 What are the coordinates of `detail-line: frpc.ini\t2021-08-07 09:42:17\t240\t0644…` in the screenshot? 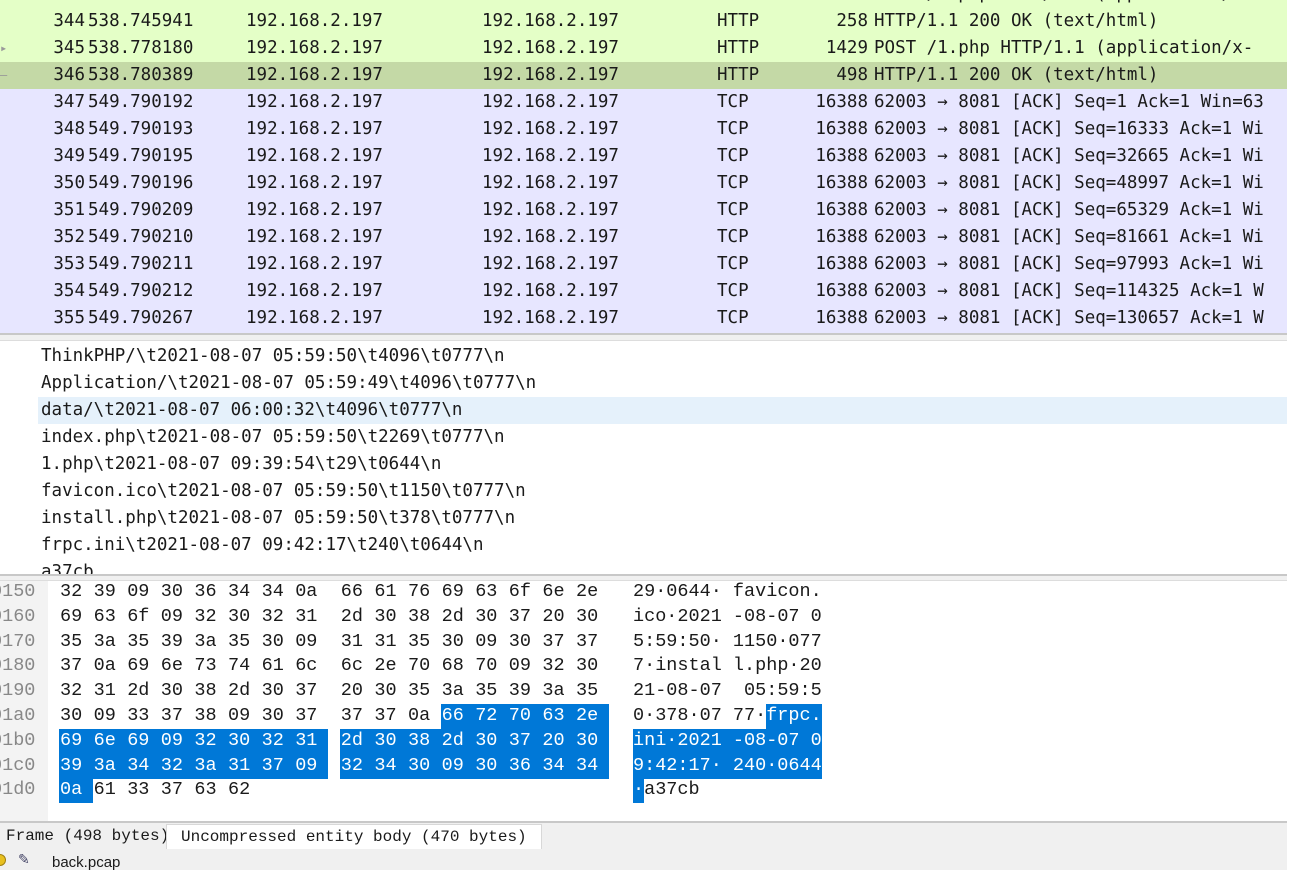 It's located at (662, 545).